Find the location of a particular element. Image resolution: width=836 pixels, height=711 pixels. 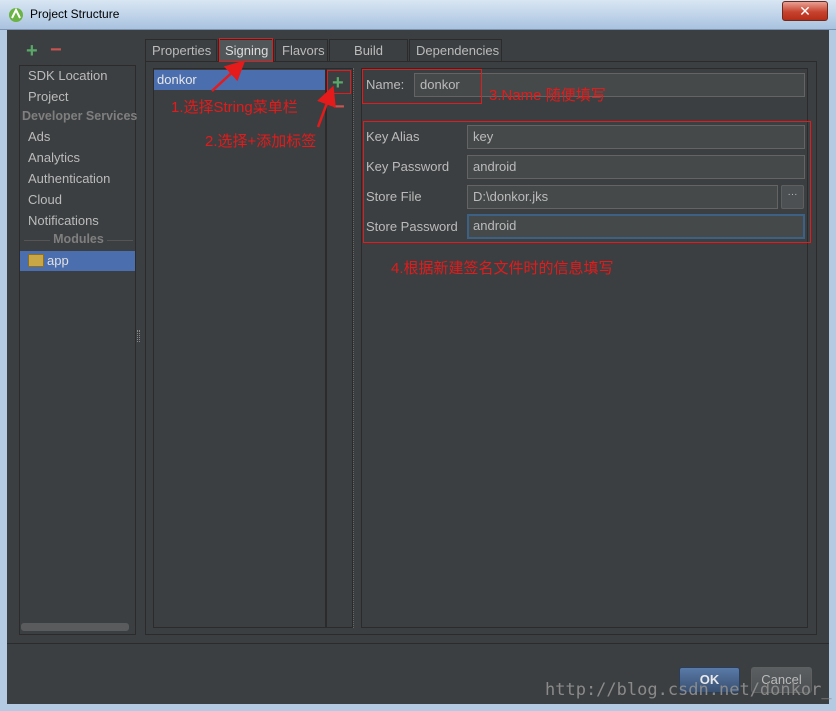

list-toolbar: + − is located at coordinates (339, 348).